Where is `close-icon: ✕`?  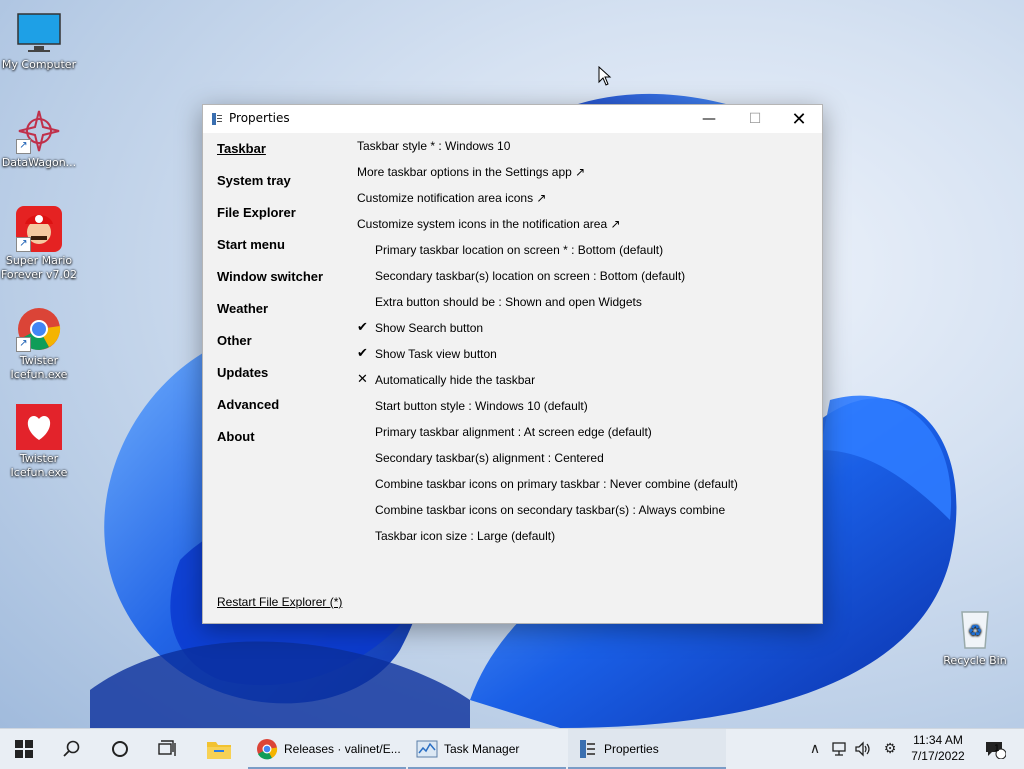
close-icon: ✕ is located at coordinates (799, 119).